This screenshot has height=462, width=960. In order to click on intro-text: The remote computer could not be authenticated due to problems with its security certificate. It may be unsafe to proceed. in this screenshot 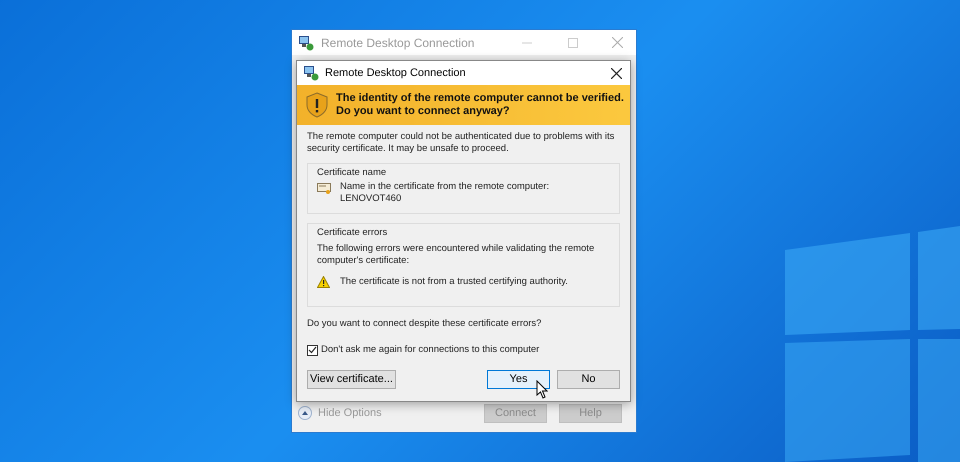, I will do `click(461, 143)`.